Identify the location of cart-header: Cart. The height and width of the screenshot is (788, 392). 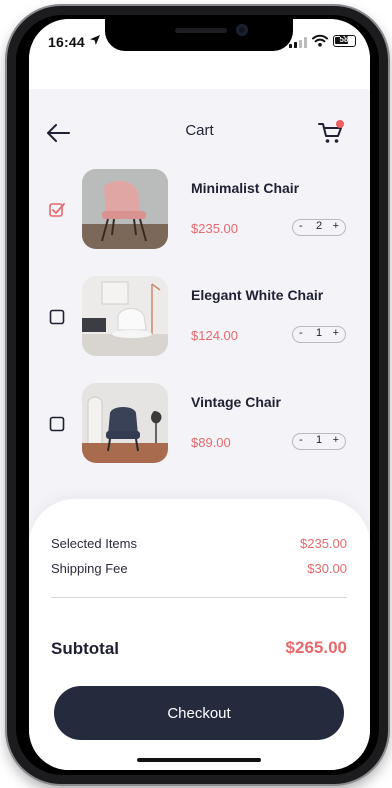
(199, 119).